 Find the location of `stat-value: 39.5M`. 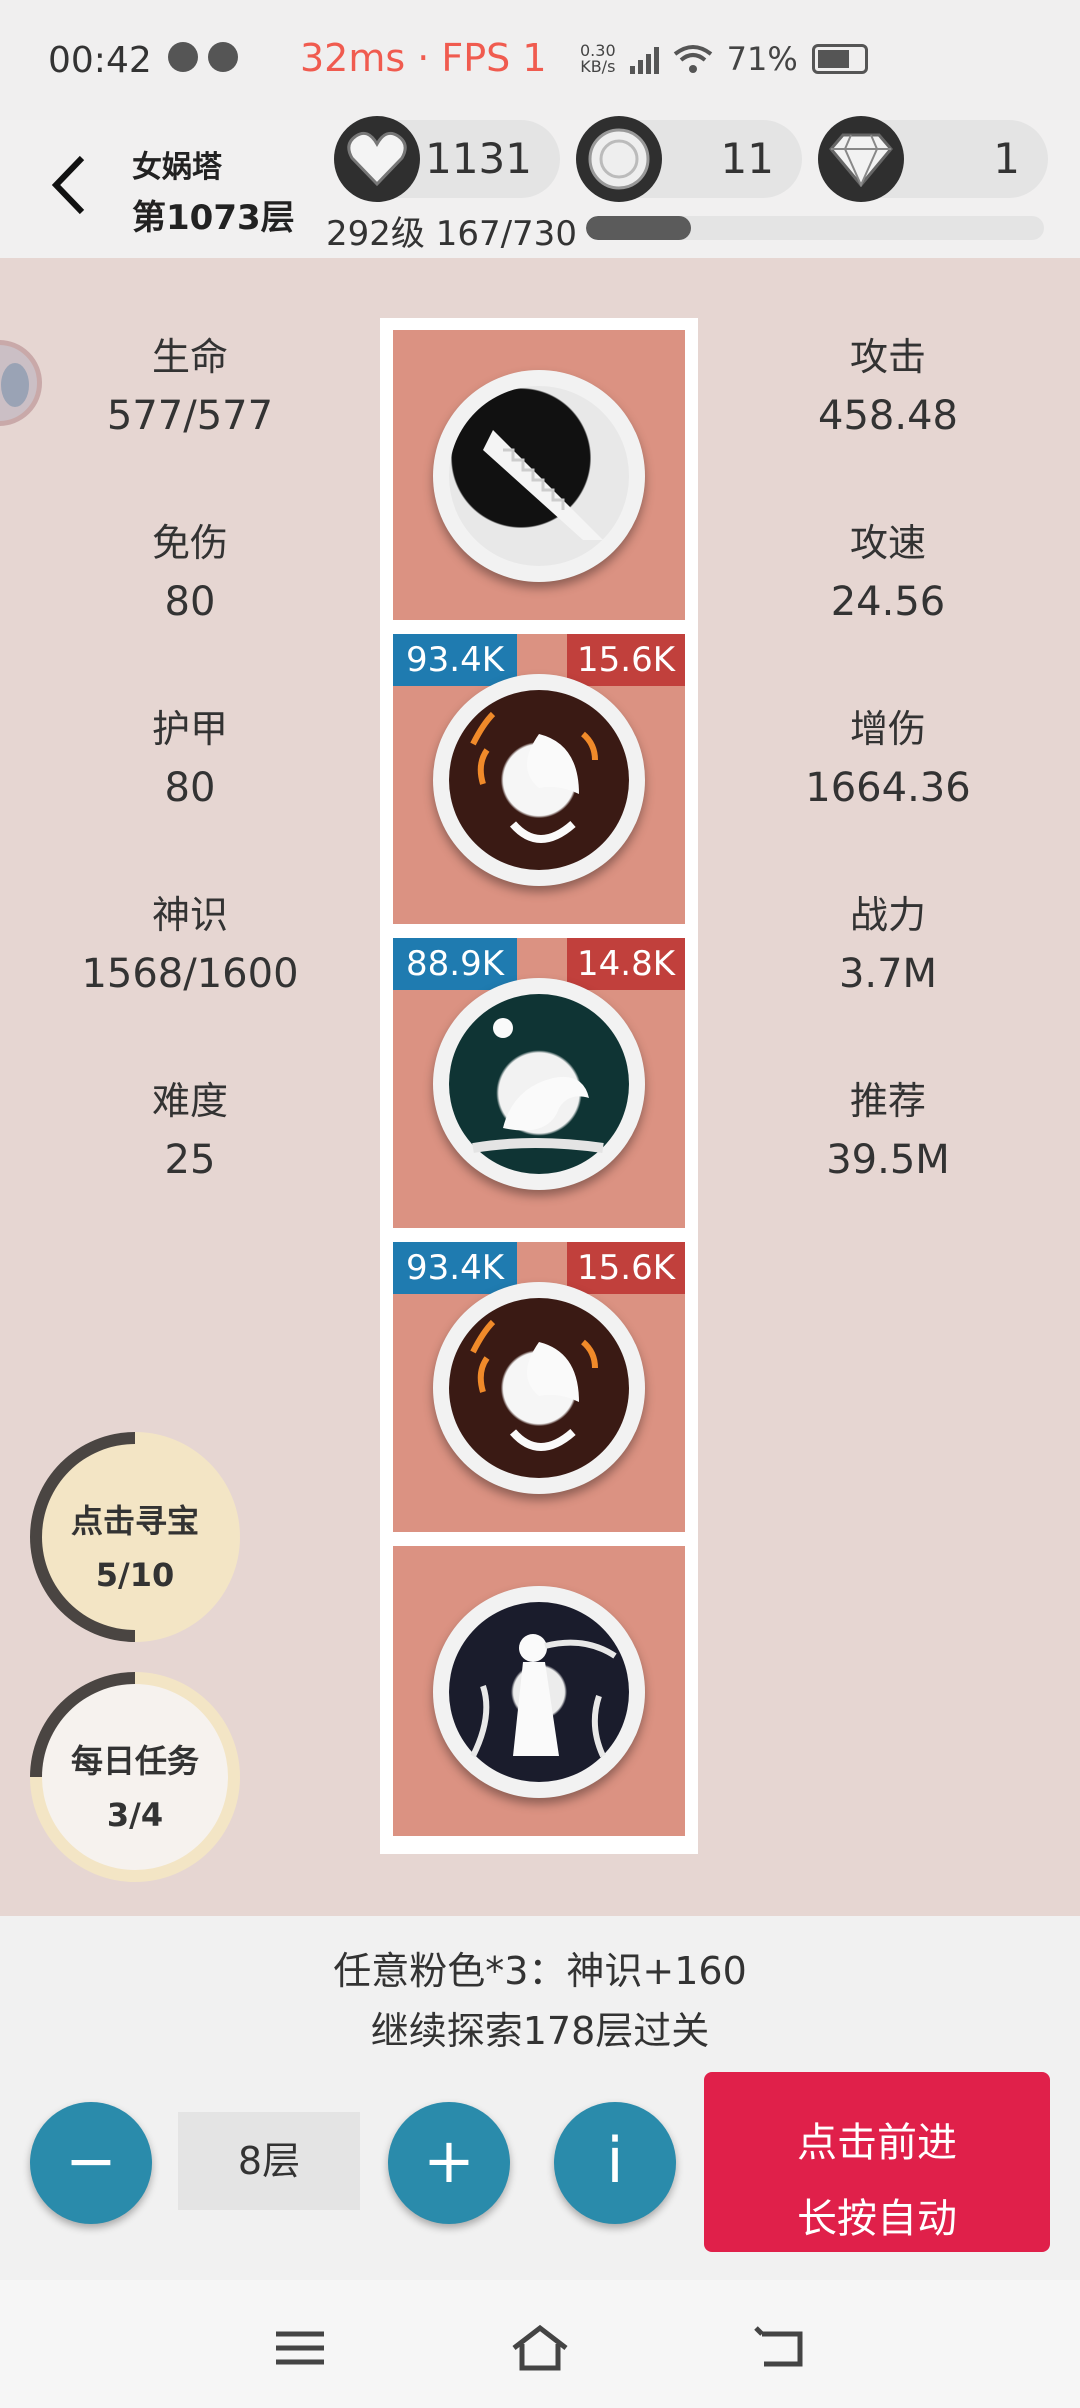

stat-value: 39.5M is located at coordinates (888, 1160).